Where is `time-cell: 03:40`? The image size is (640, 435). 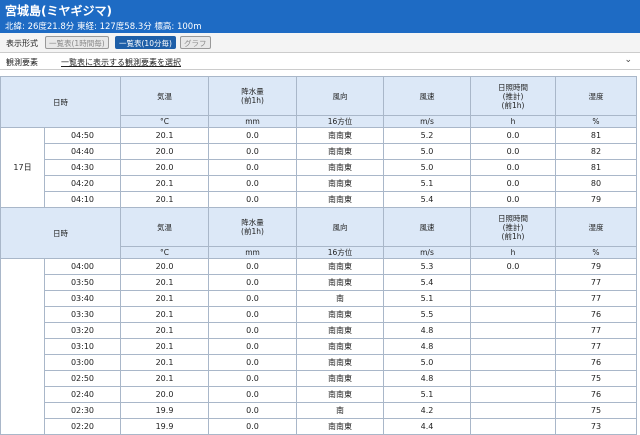 time-cell: 03:40 is located at coordinates (82, 298).